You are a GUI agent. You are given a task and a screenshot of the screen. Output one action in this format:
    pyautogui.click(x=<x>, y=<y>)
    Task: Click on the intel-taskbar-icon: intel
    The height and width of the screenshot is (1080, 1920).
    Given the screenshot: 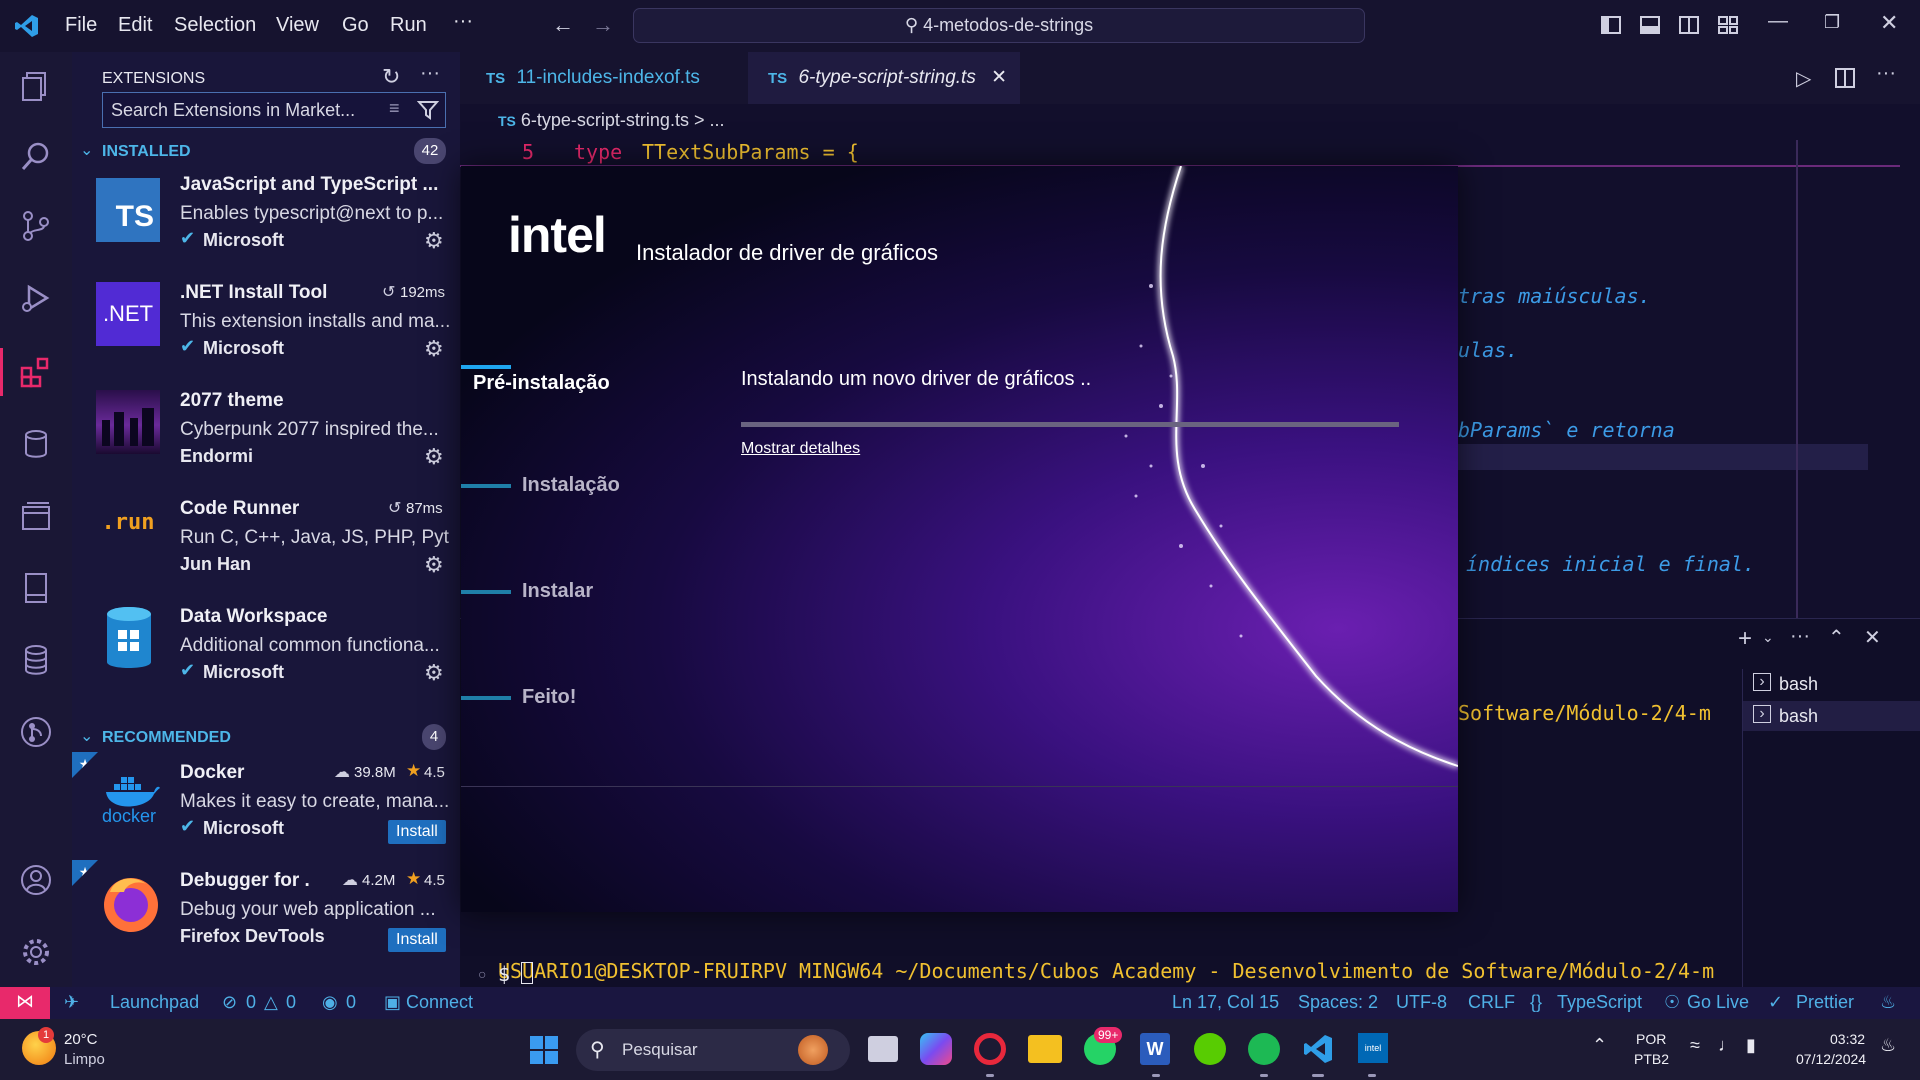 What is the action you would take?
    pyautogui.click(x=1373, y=1048)
    